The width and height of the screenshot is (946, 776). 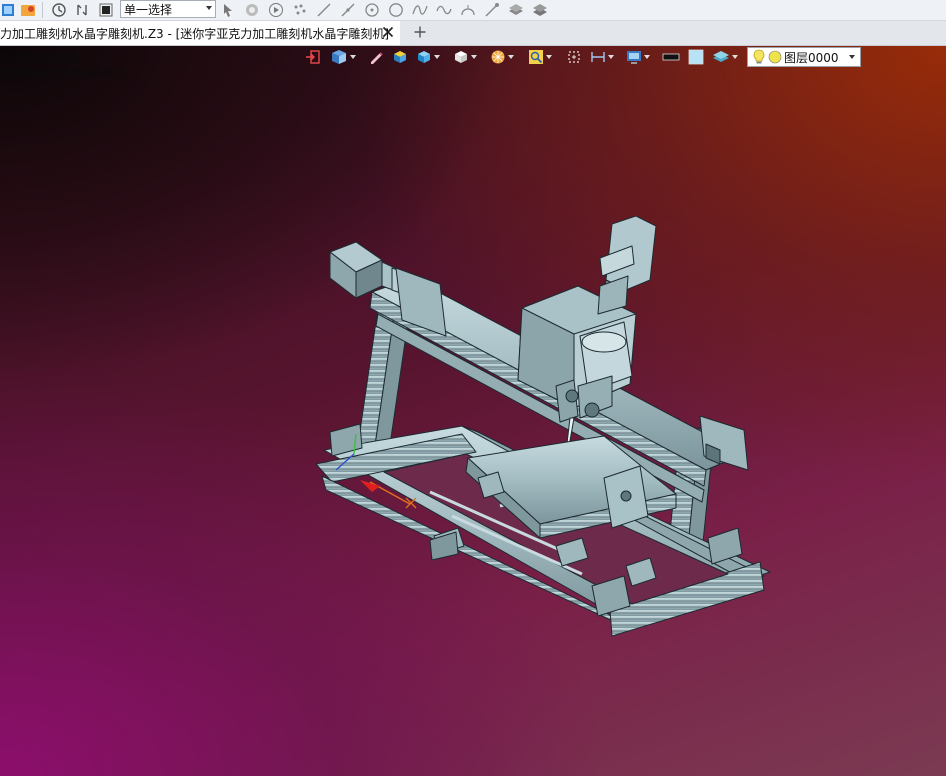 I want to click on layers-icon, so click(x=540, y=10).